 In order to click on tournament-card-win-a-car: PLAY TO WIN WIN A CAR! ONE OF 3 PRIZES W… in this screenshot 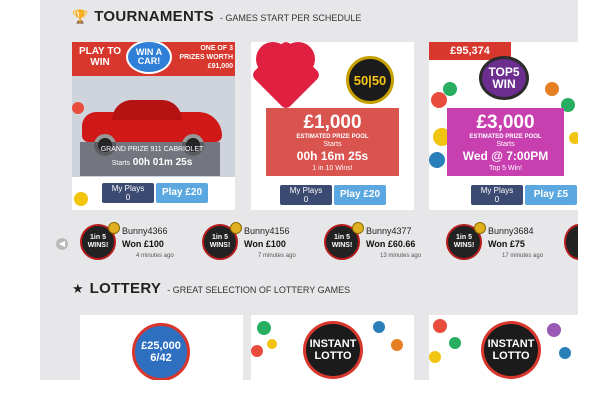, I will do `click(153, 126)`.